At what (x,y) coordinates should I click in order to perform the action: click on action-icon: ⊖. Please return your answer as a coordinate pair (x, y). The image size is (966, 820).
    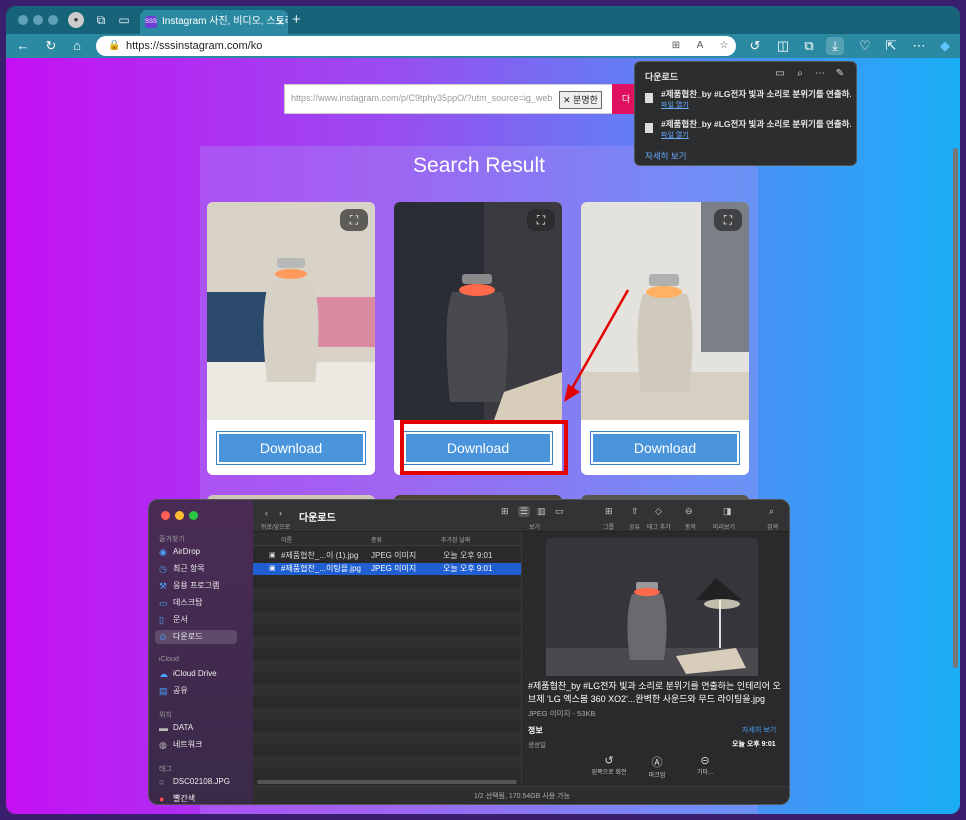
    Looking at the image, I should click on (689, 511).